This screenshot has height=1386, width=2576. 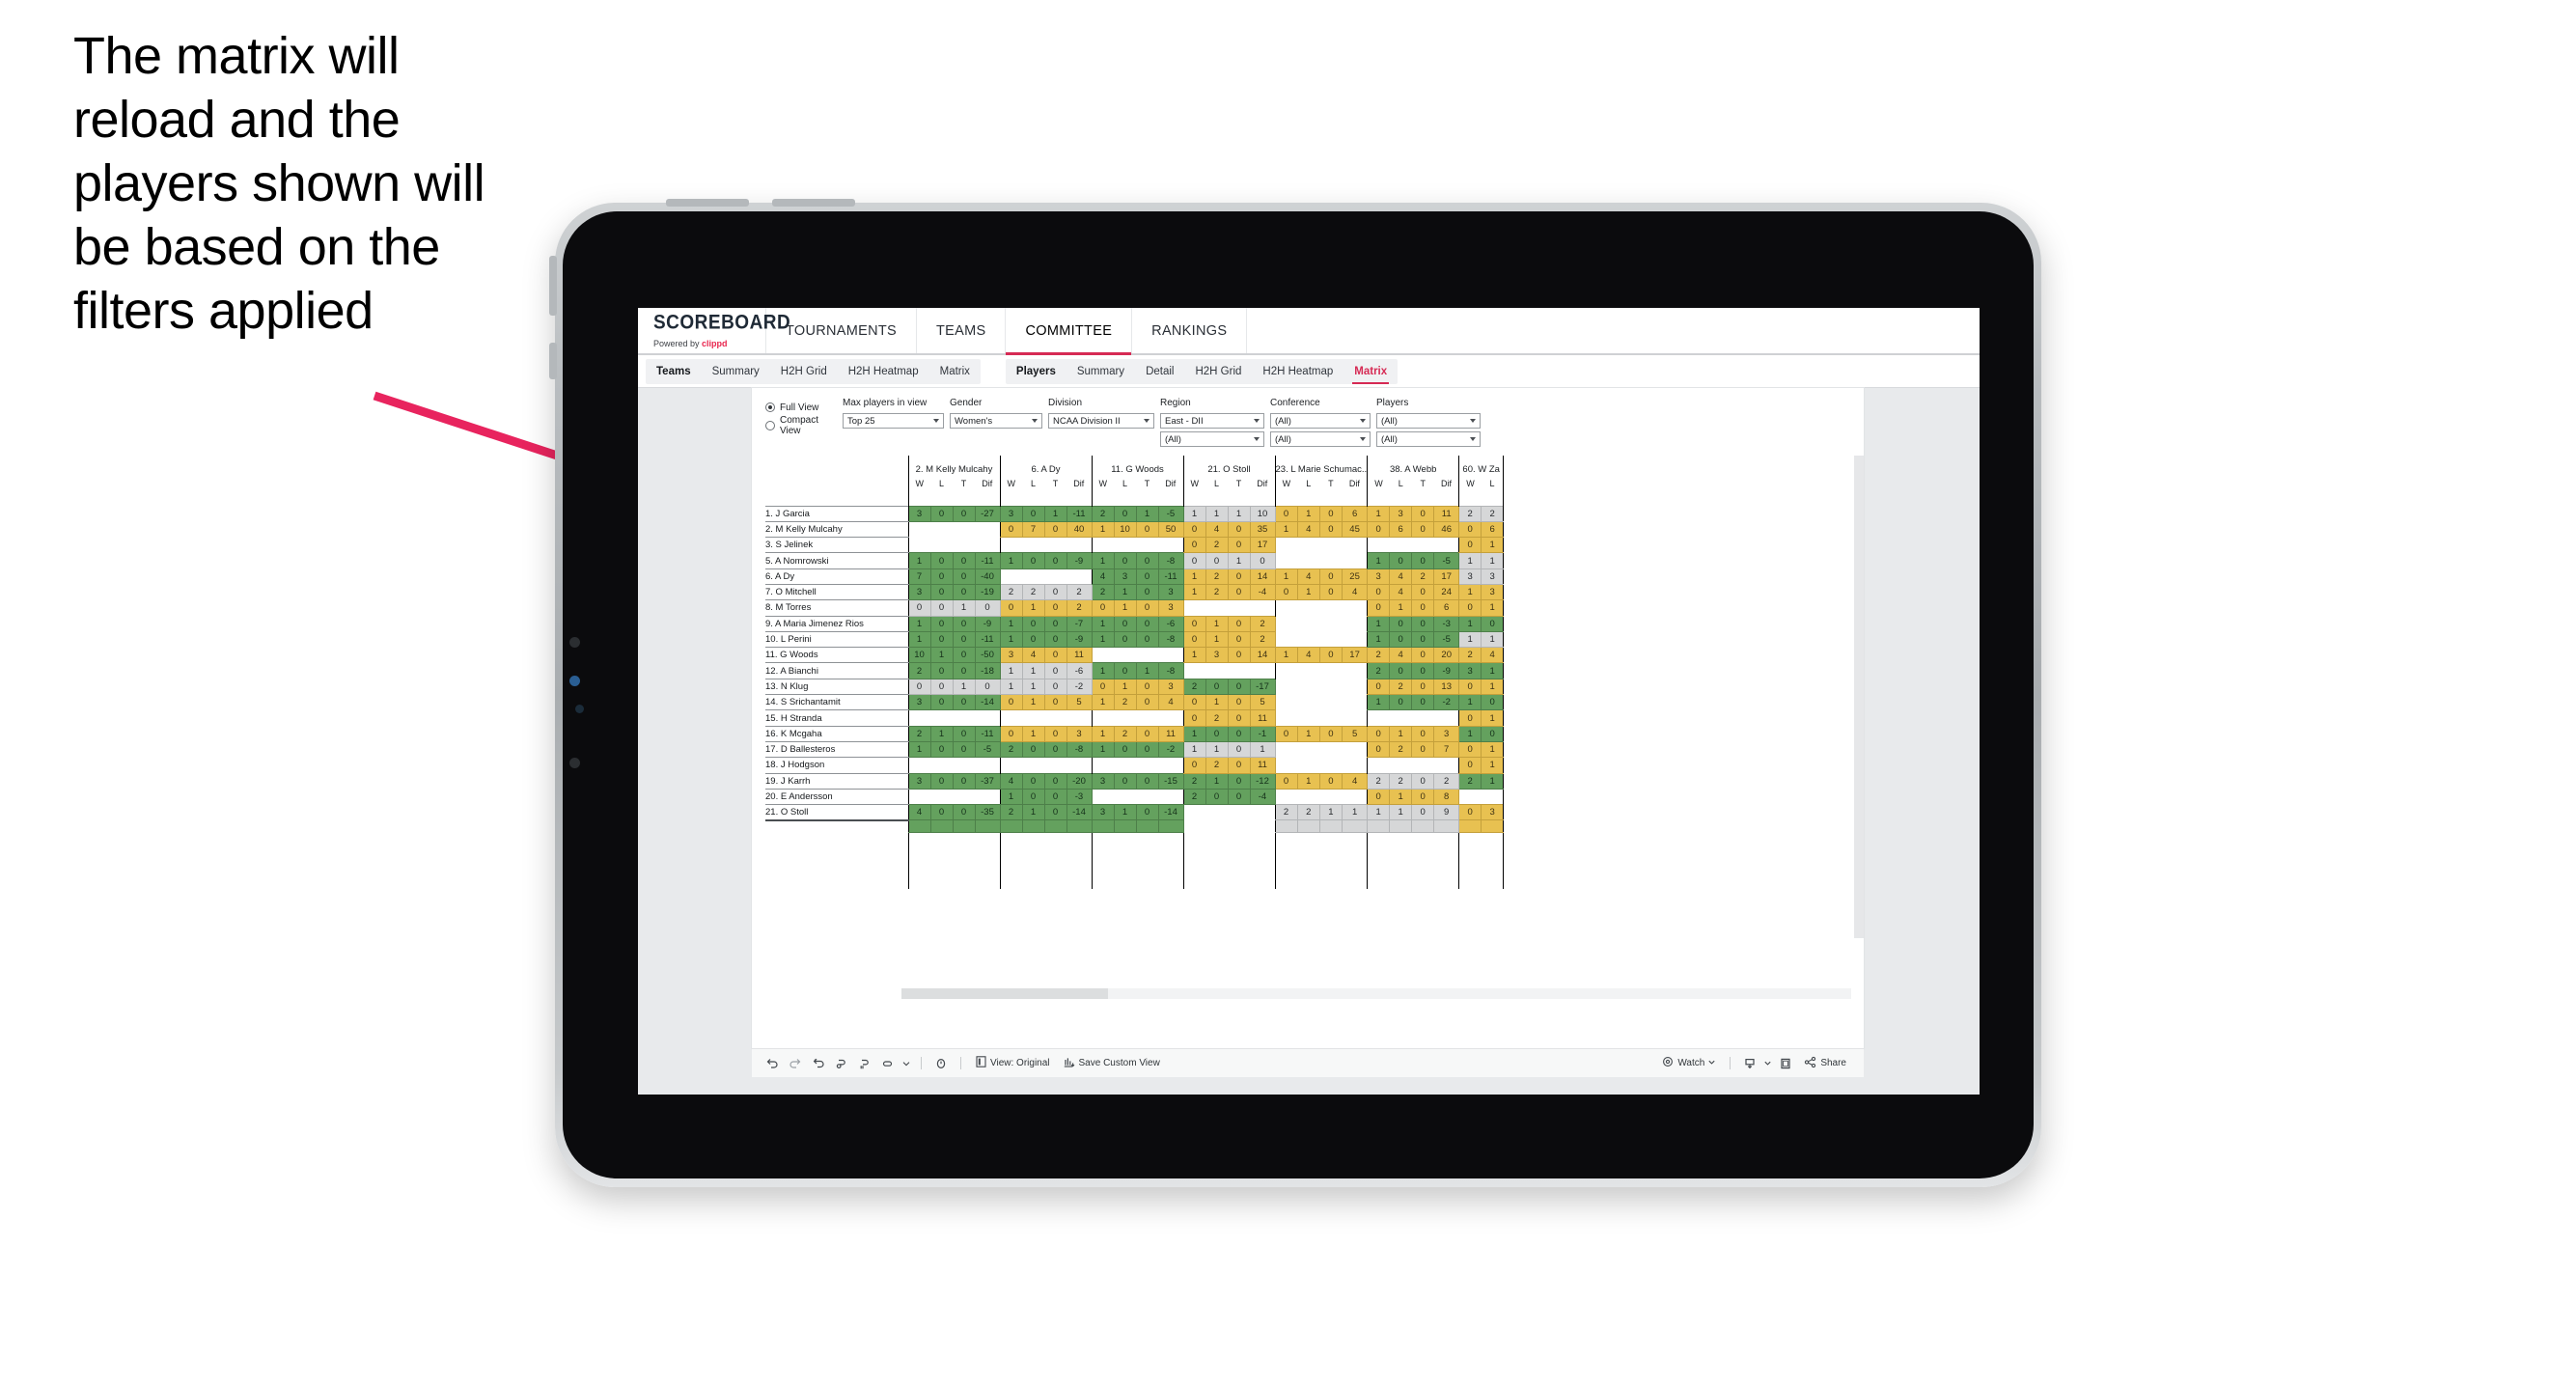 I want to click on topnav-item-committee: COMMITTEE, so click(x=1069, y=332).